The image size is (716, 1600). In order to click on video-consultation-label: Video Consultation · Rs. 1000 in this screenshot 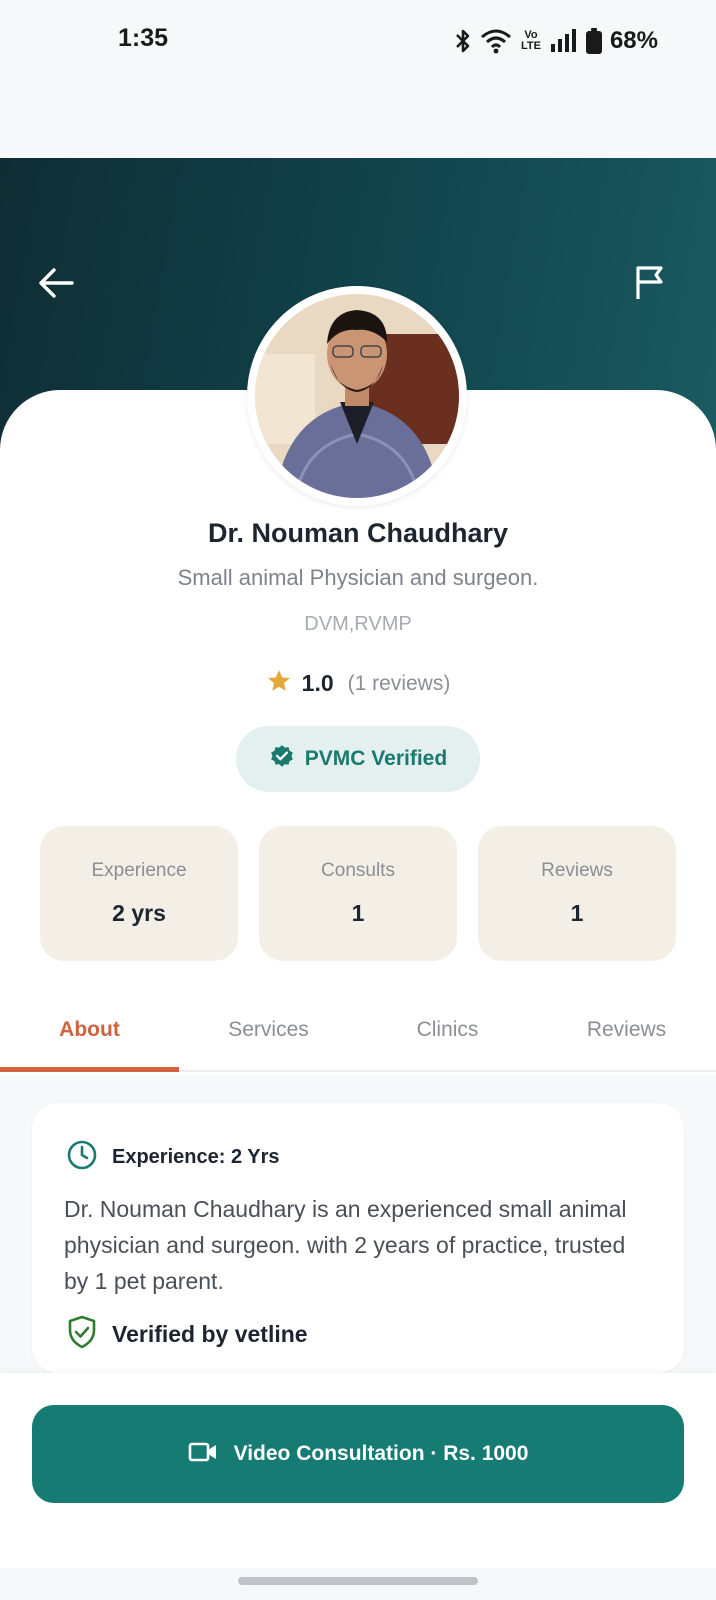, I will do `click(381, 1453)`.